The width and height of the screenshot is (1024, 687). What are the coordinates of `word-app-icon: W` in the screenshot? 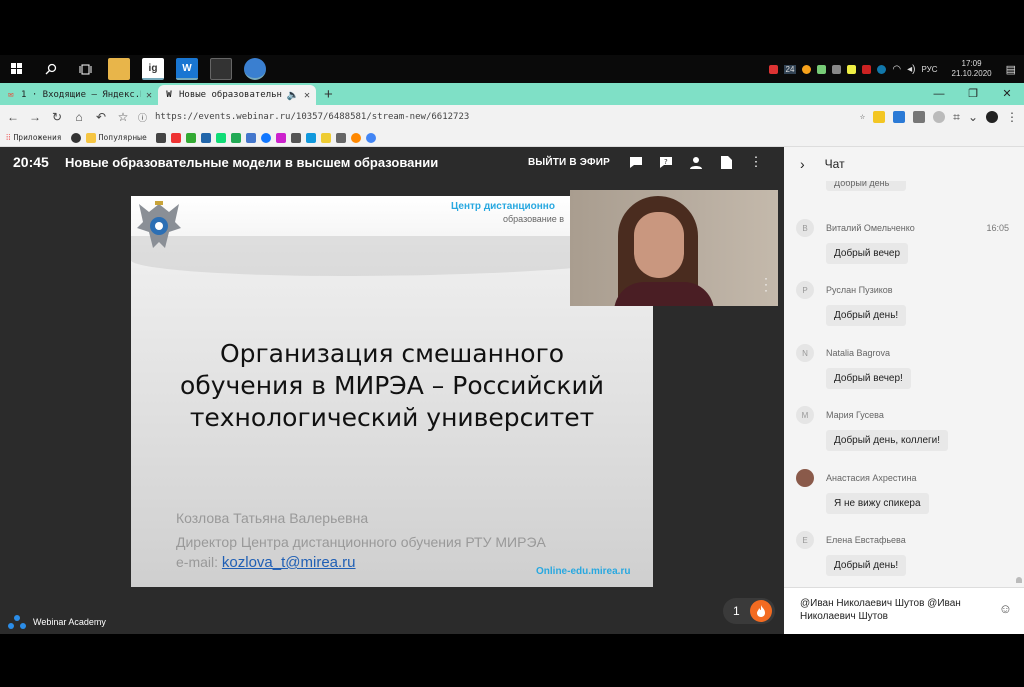 It's located at (187, 69).